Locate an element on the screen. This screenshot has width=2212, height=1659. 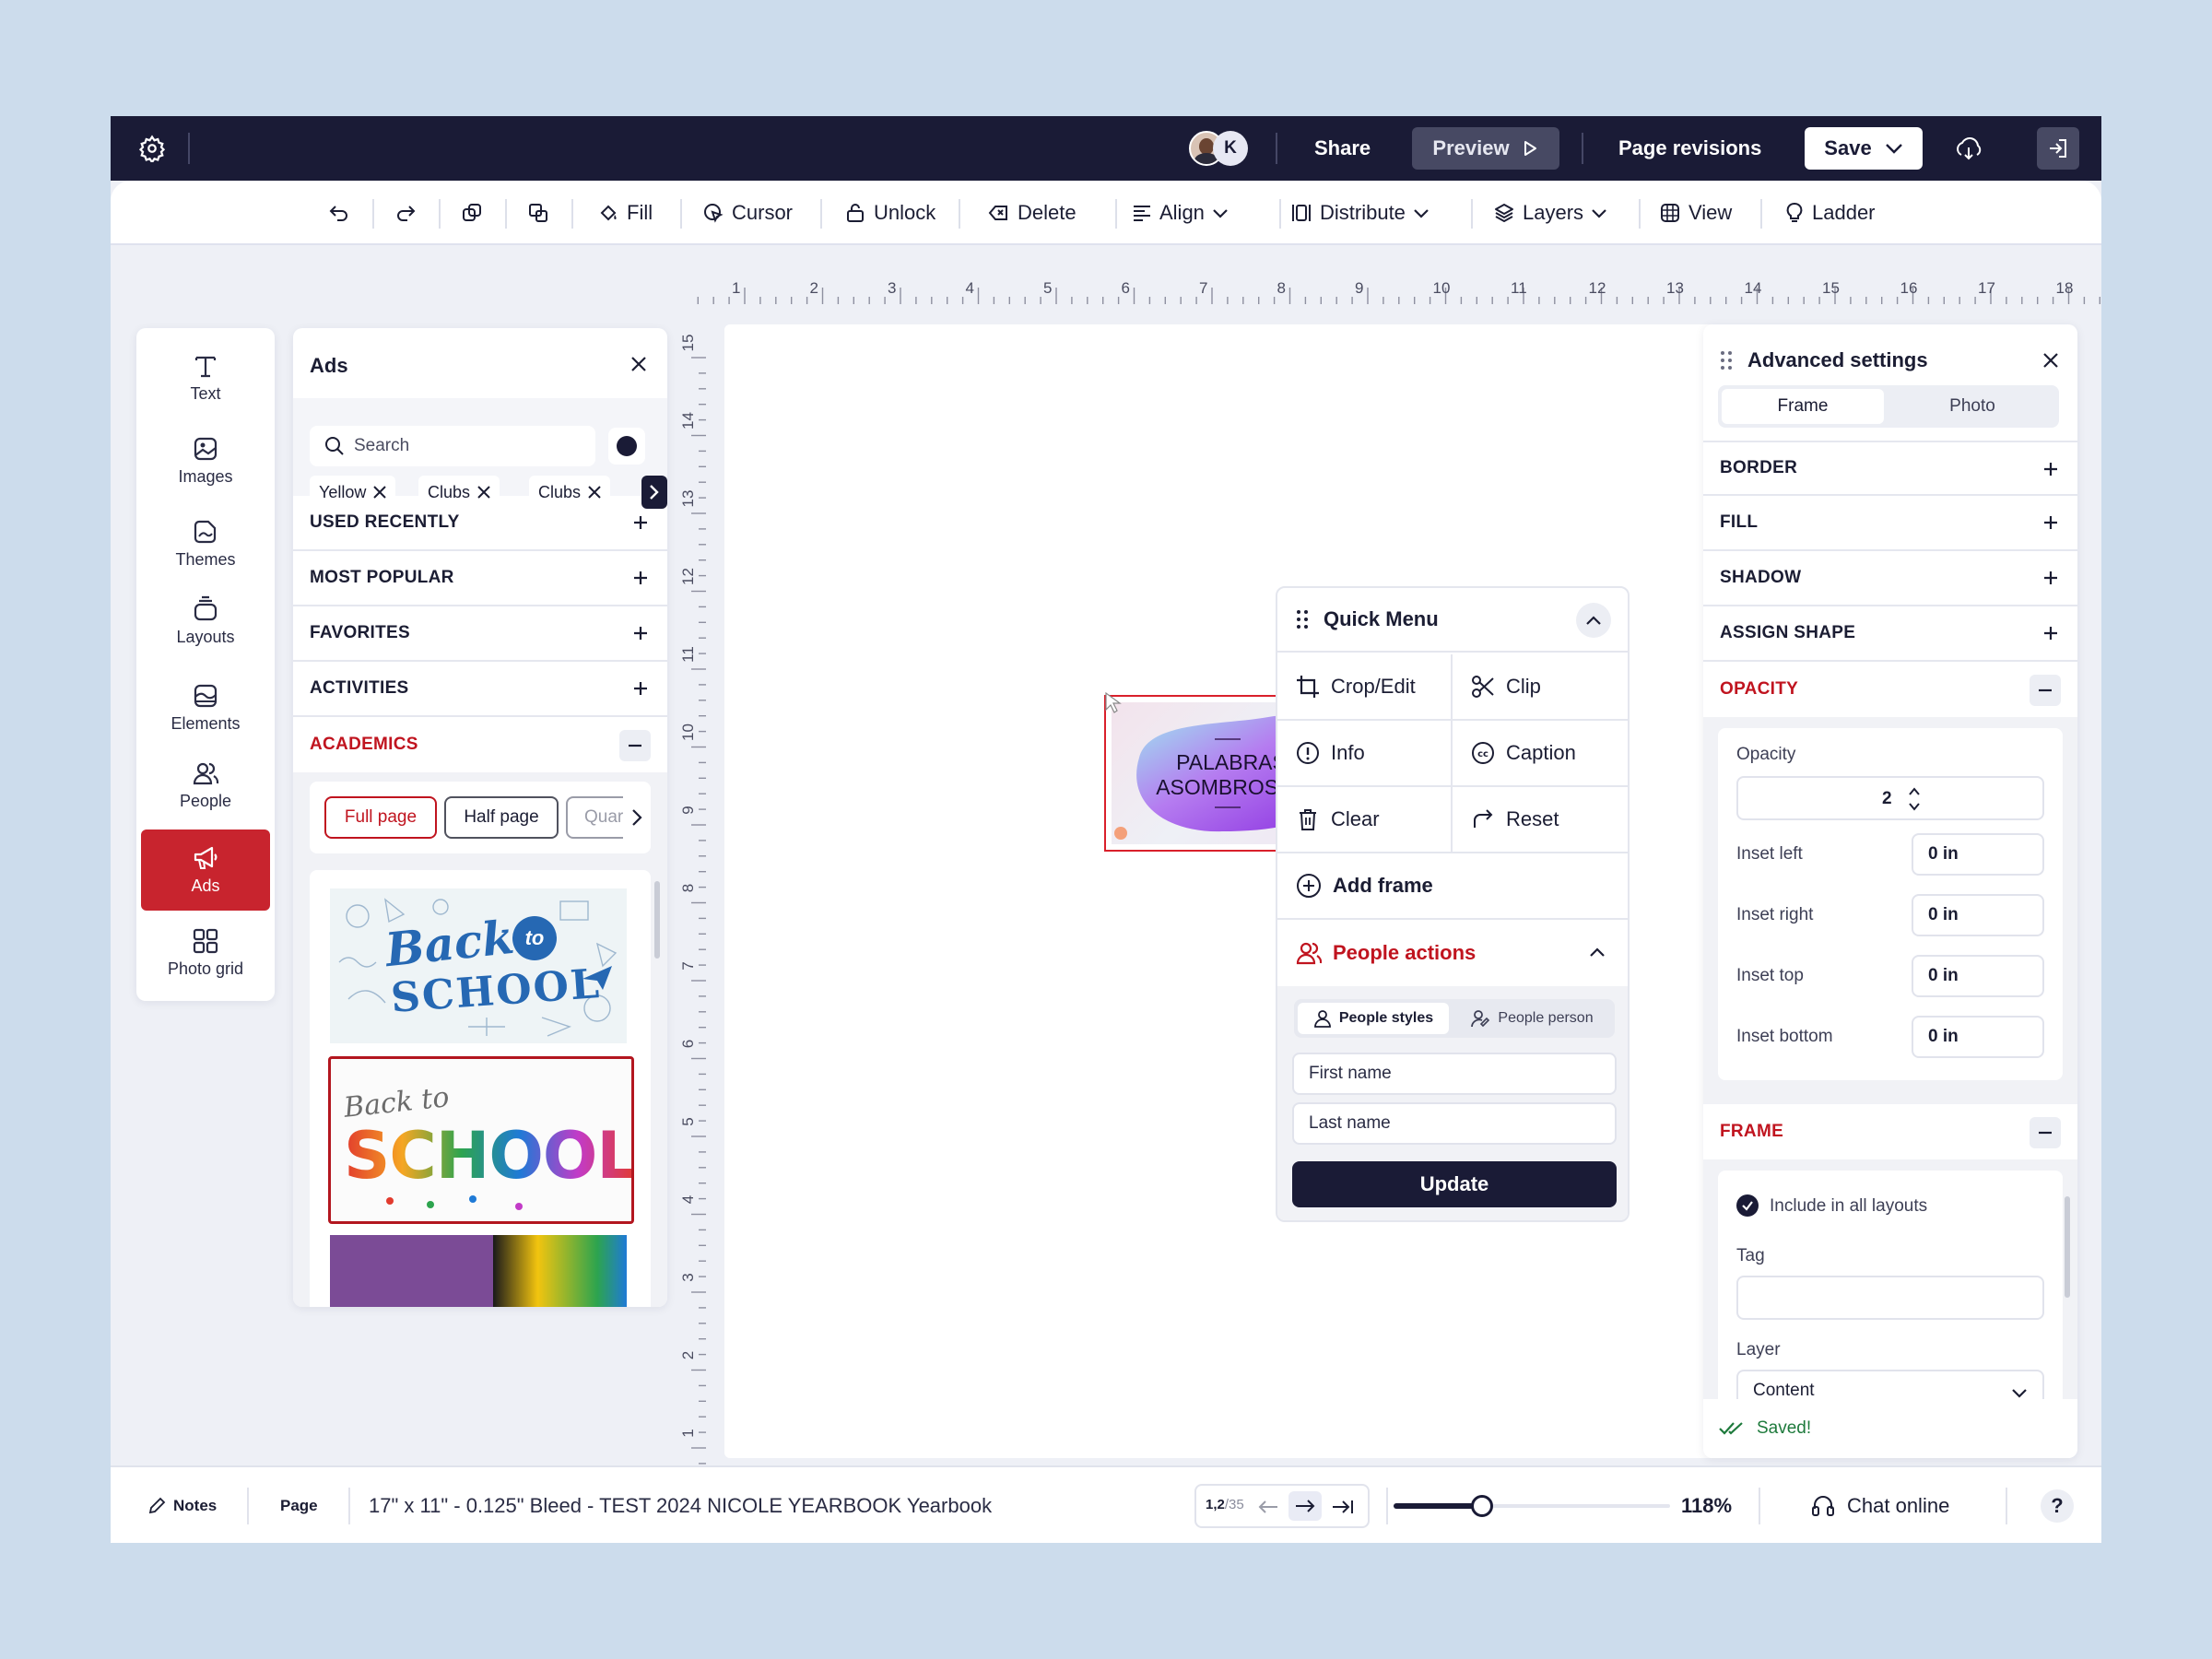
page-revisions-button: Page revisions is located at coordinates (1689, 148).